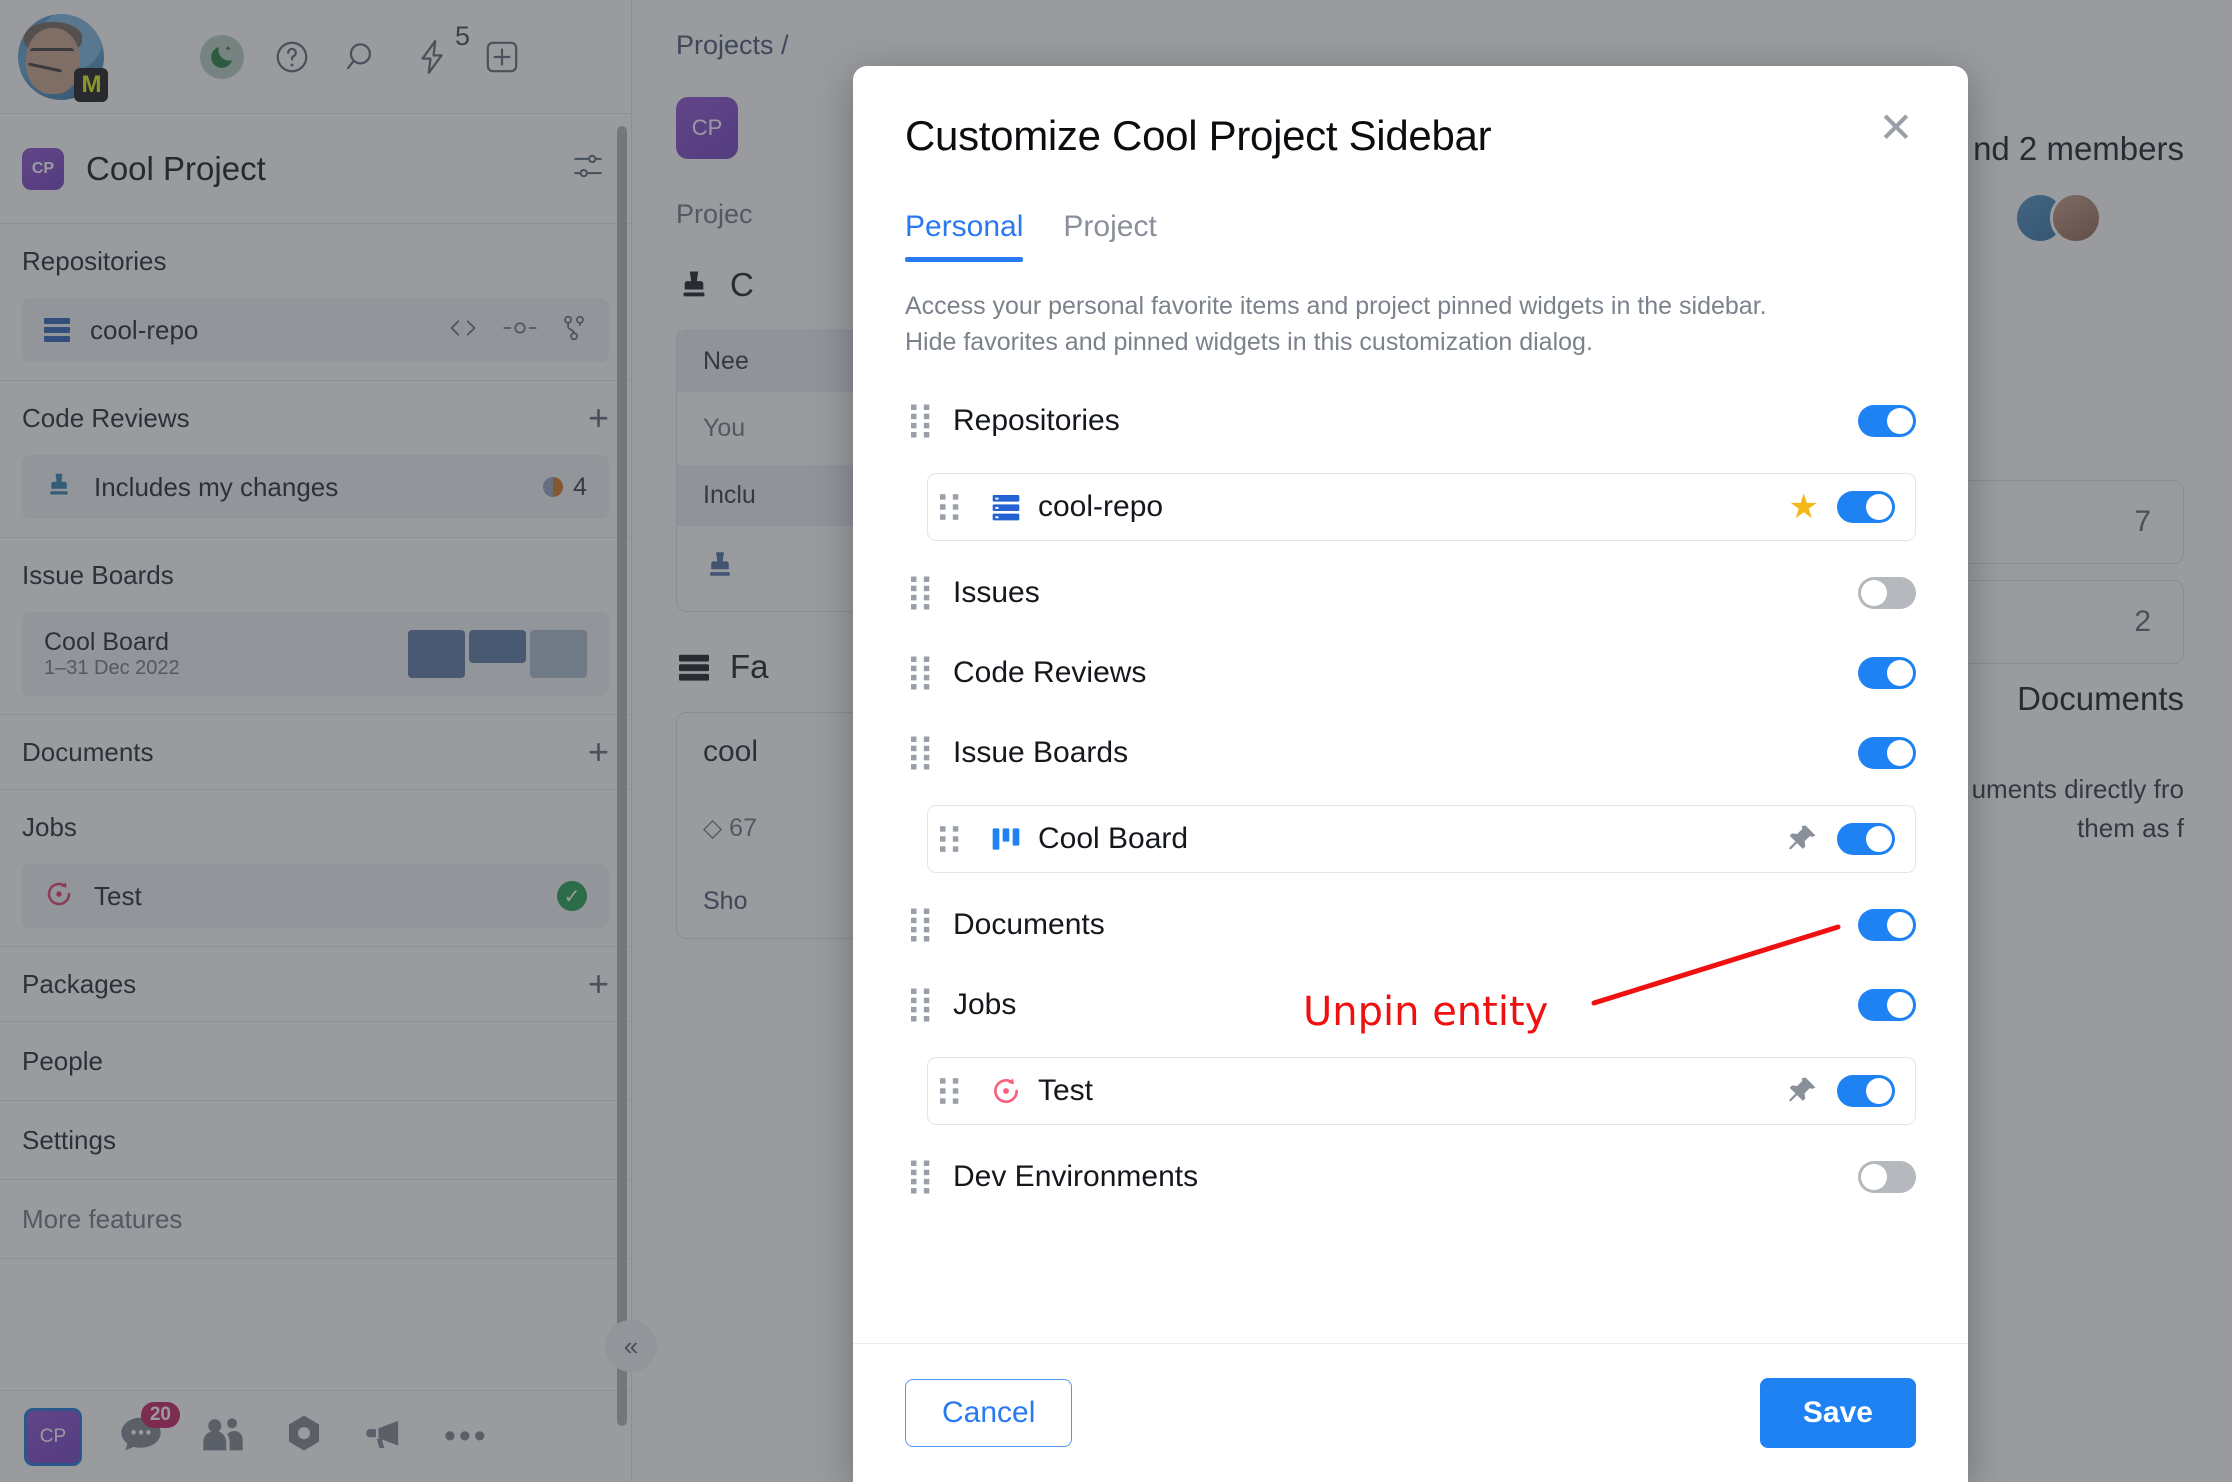 The height and width of the screenshot is (1482, 2232). Describe the element at coordinates (1006, 507) in the screenshot. I see `repo-icon` at that location.